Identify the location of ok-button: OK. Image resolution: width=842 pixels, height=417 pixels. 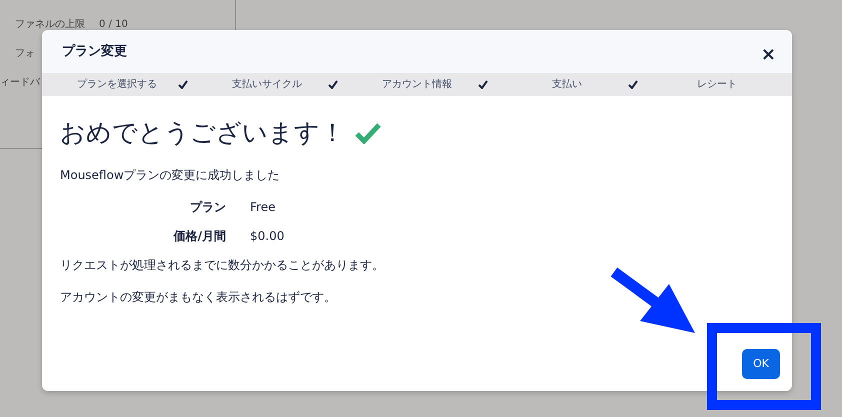
(761, 363).